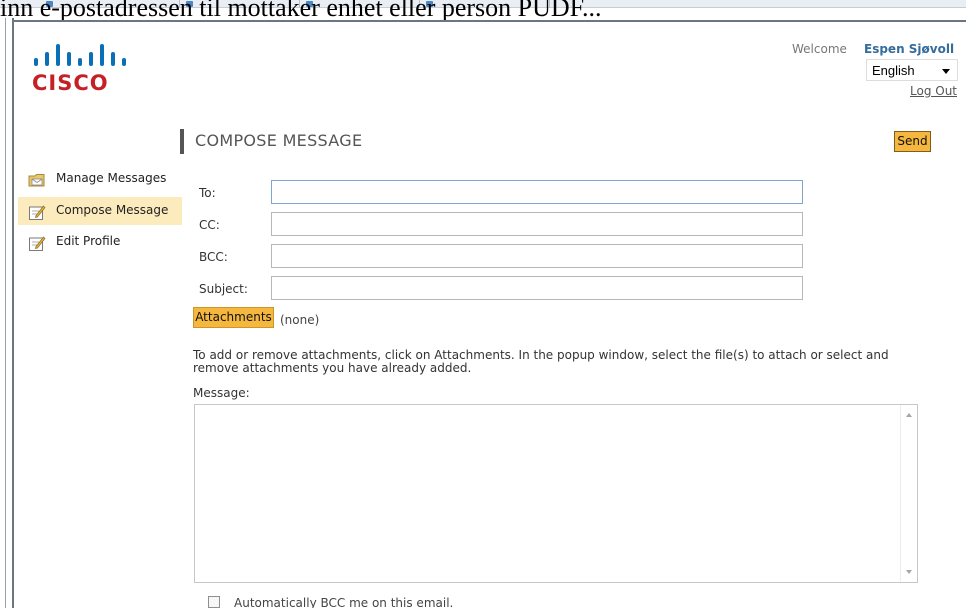 This screenshot has height=608, width=966. Describe the element at coordinates (112, 210) in the screenshot. I see `sidebar-item-label: Compose Message` at that location.